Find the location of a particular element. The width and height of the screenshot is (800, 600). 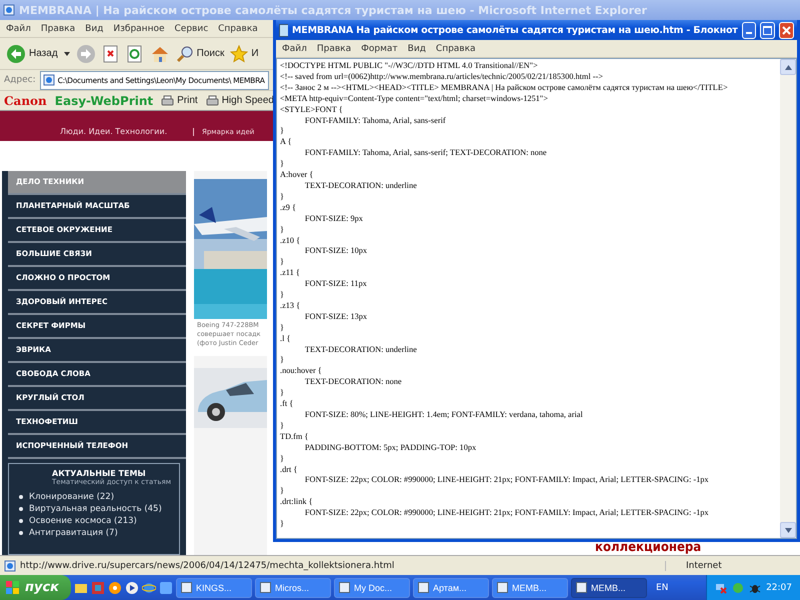

code-line: .z11 { is located at coordinates (290, 274).